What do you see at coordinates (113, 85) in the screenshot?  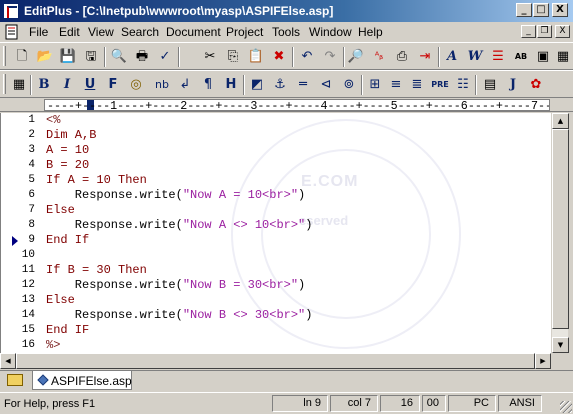 I see `font-tag-icon: F` at bounding box center [113, 85].